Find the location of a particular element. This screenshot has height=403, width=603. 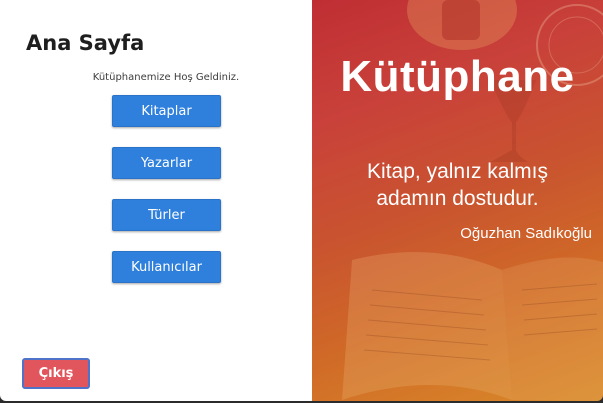

quote-line-2: adamın dostudur. is located at coordinates (457, 198).